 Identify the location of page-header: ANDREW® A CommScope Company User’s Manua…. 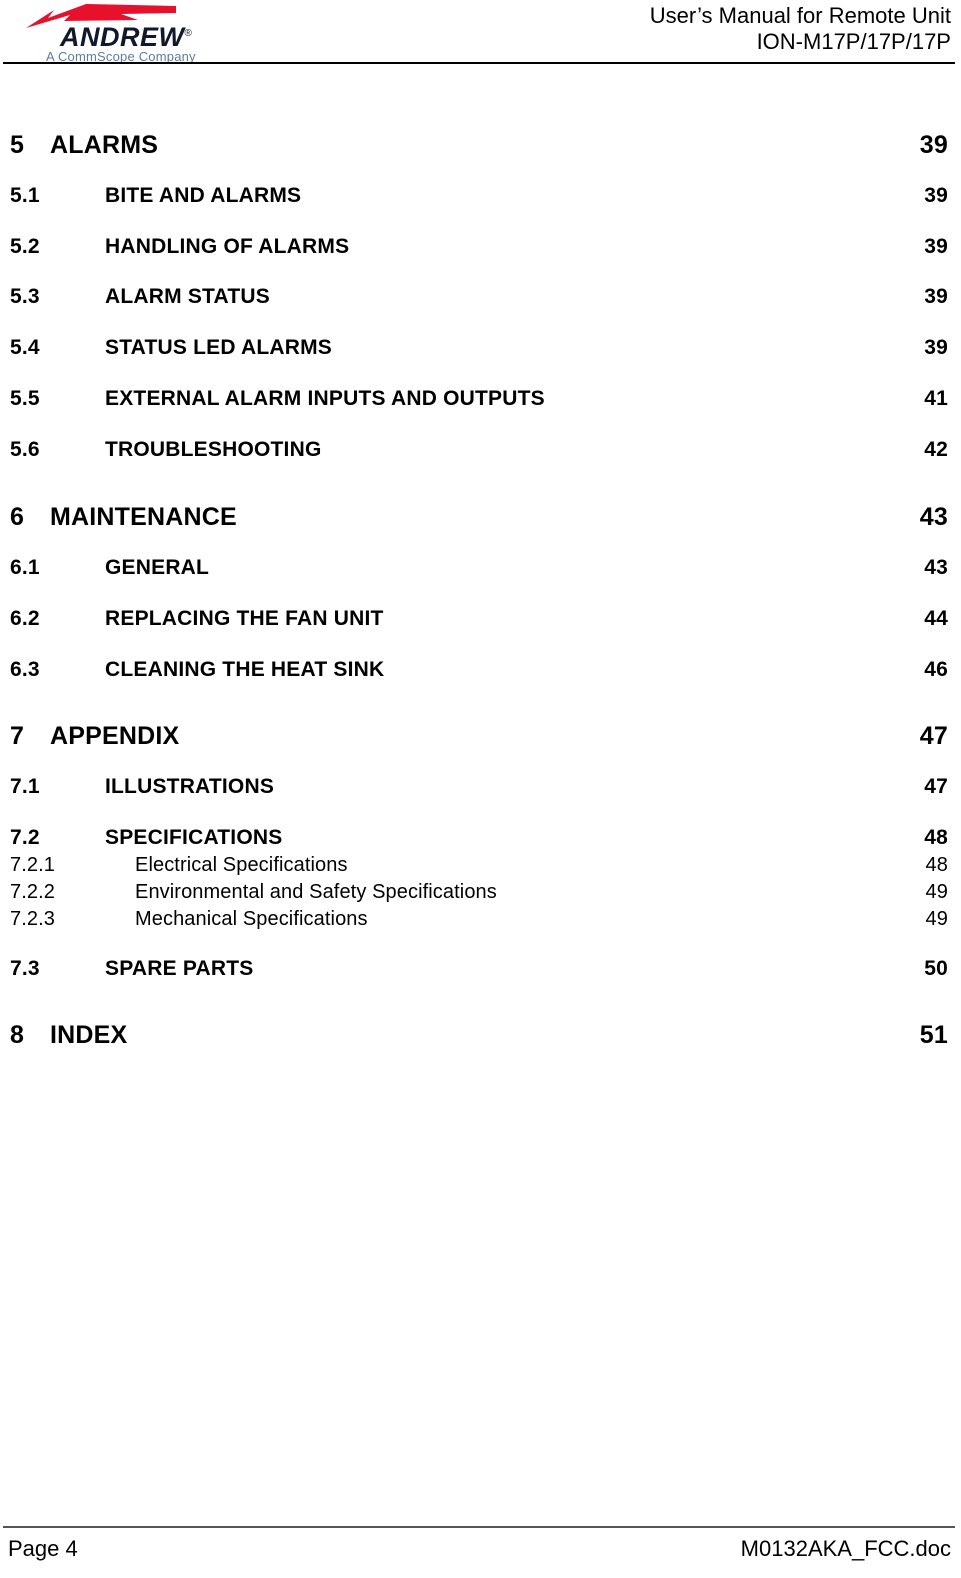
(480, 32).